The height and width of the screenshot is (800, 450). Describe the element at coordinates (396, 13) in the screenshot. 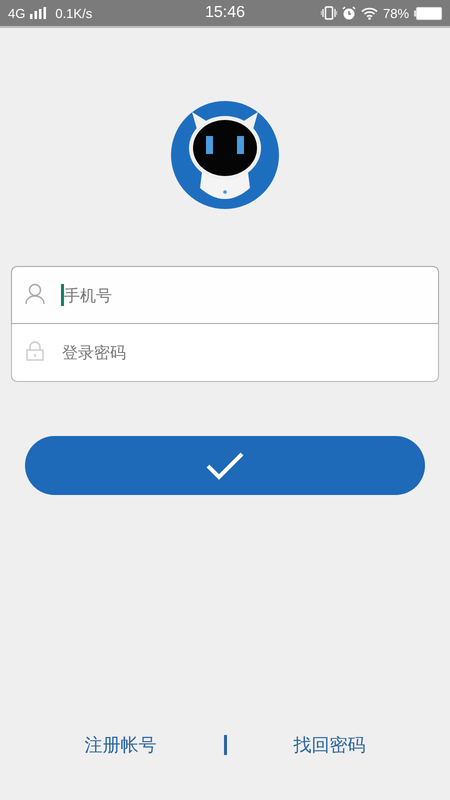

I see `battery-percent: 78%` at that location.